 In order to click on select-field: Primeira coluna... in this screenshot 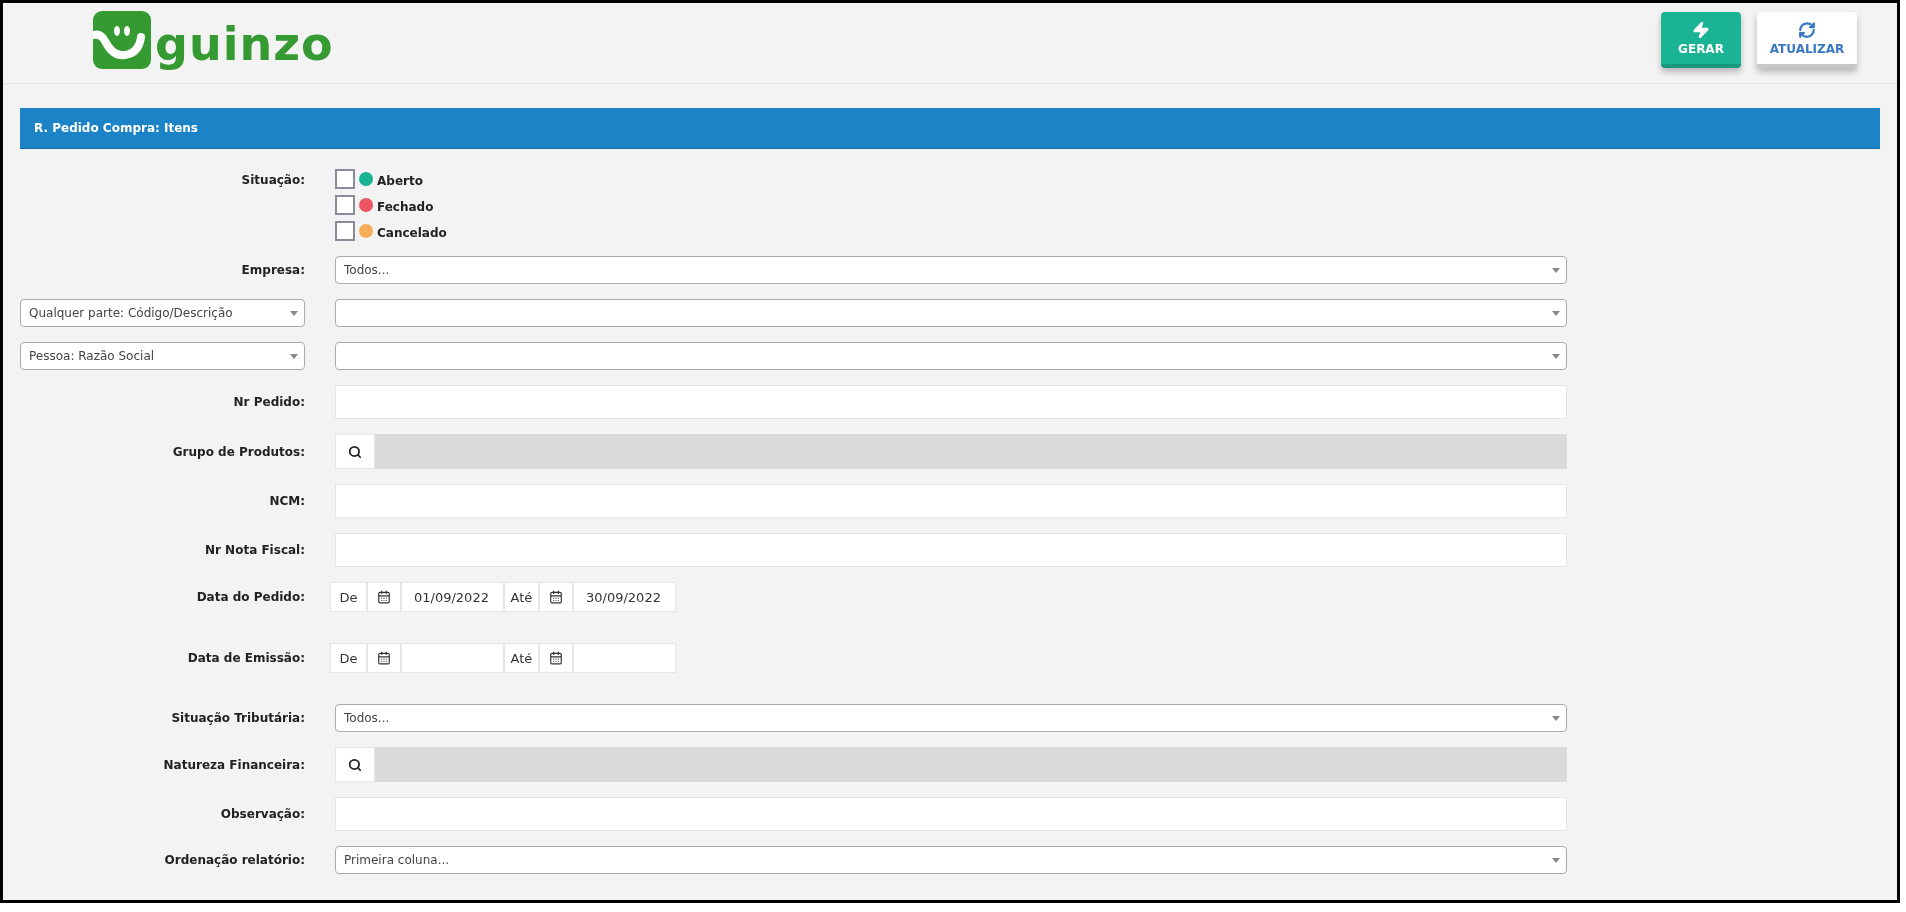, I will do `click(951, 860)`.